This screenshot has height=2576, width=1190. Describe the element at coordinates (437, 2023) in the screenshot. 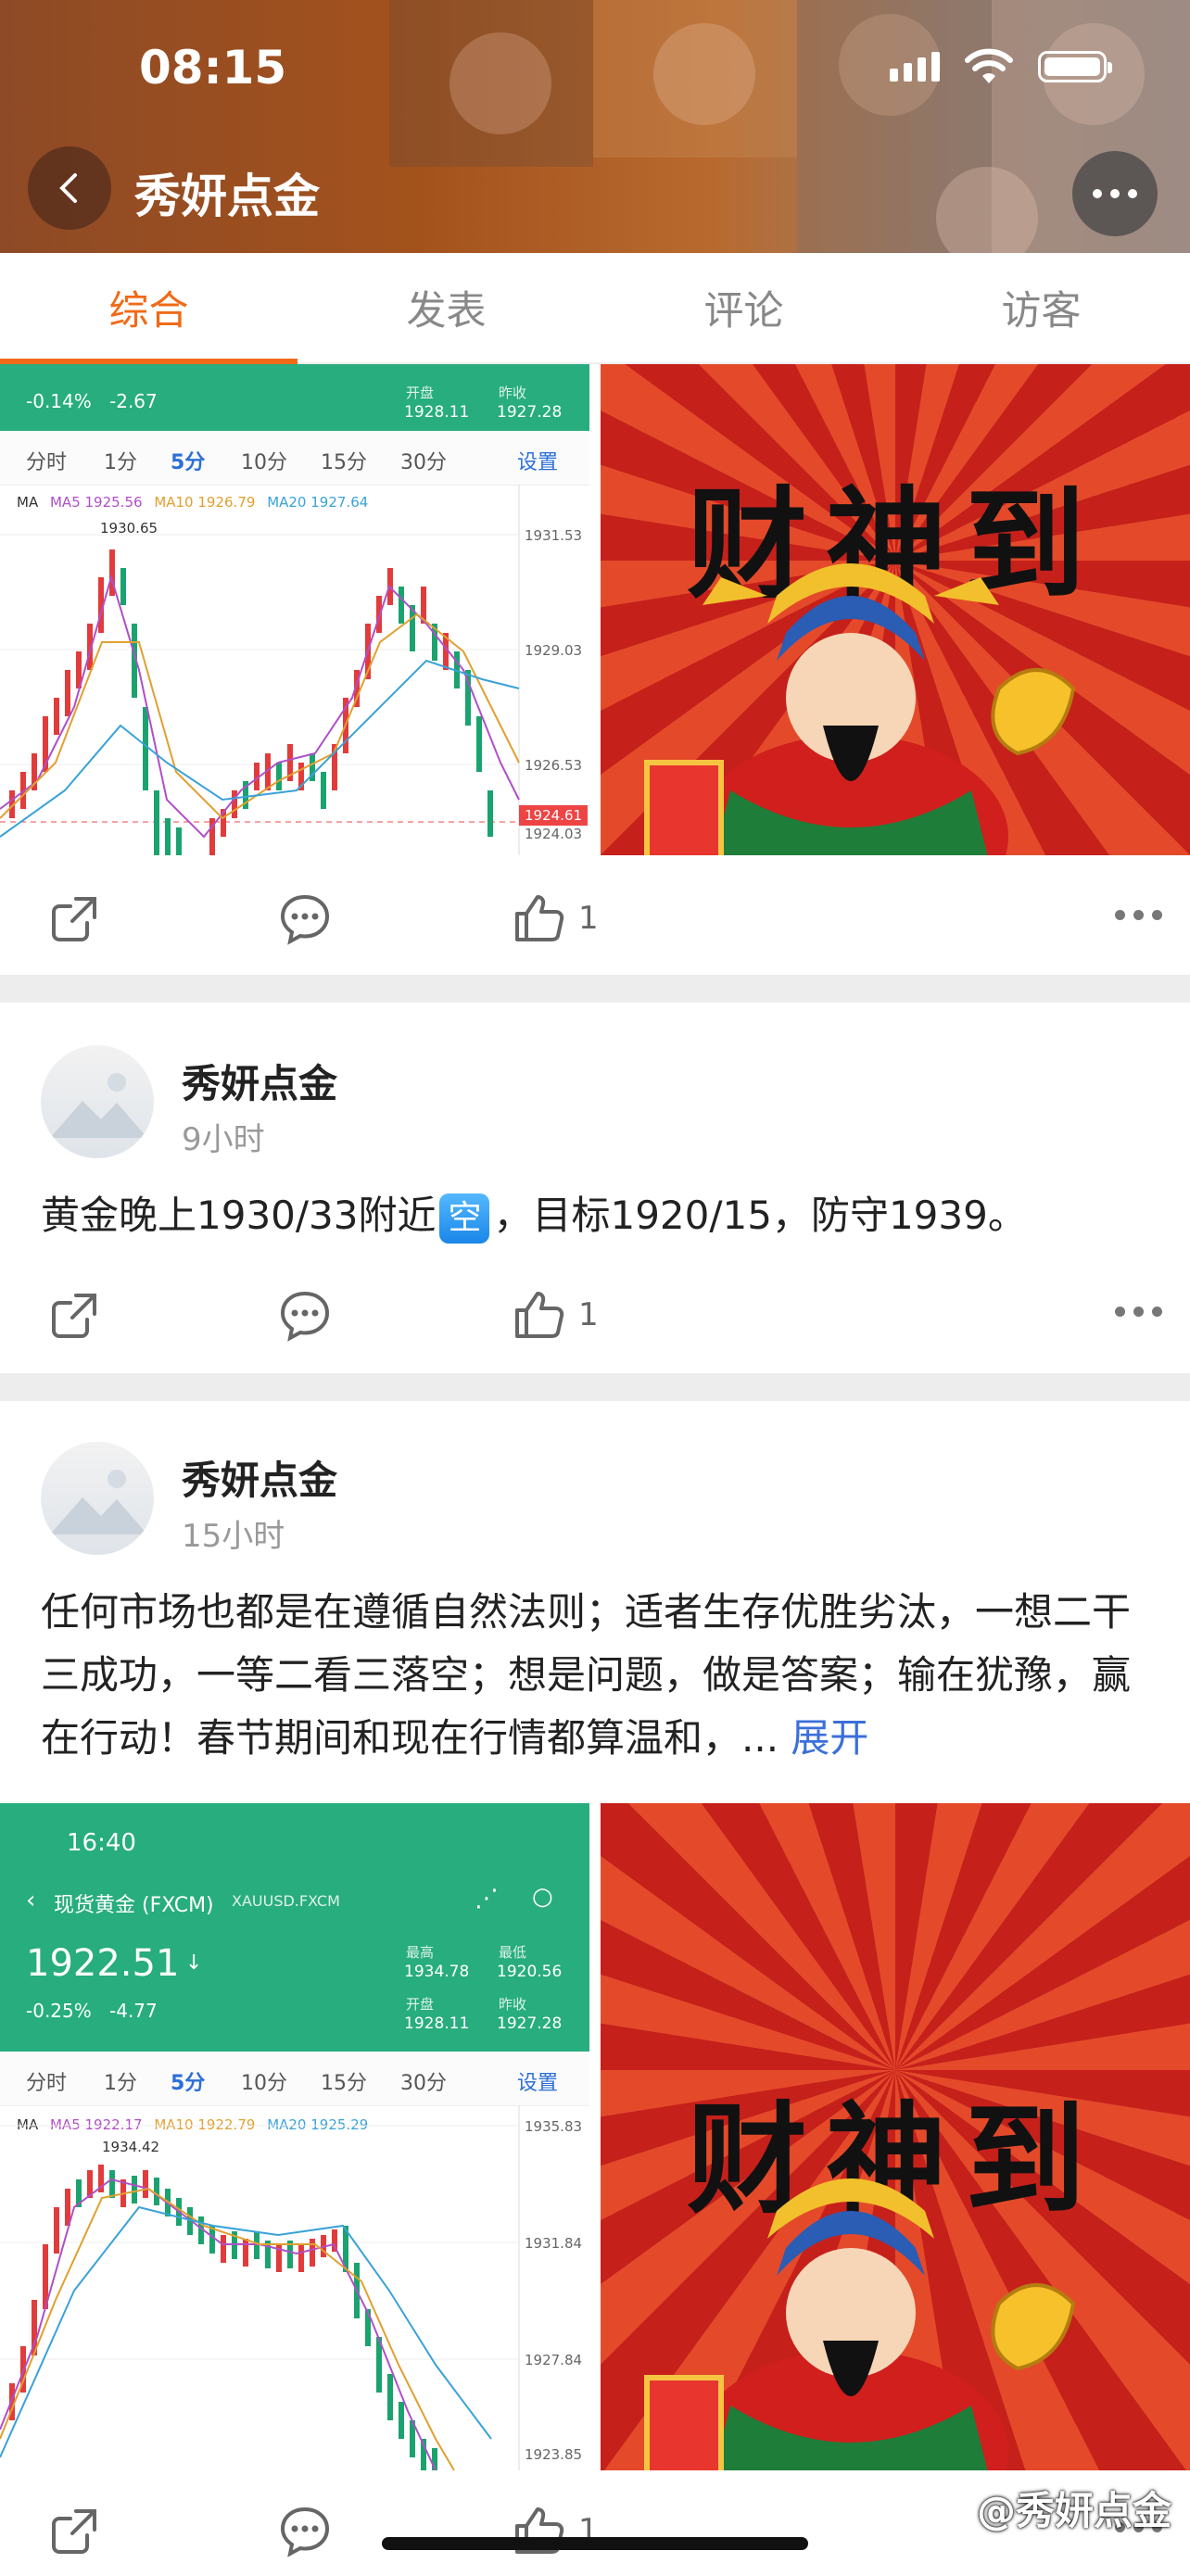

I see `chart-open-value: 1928.11` at that location.